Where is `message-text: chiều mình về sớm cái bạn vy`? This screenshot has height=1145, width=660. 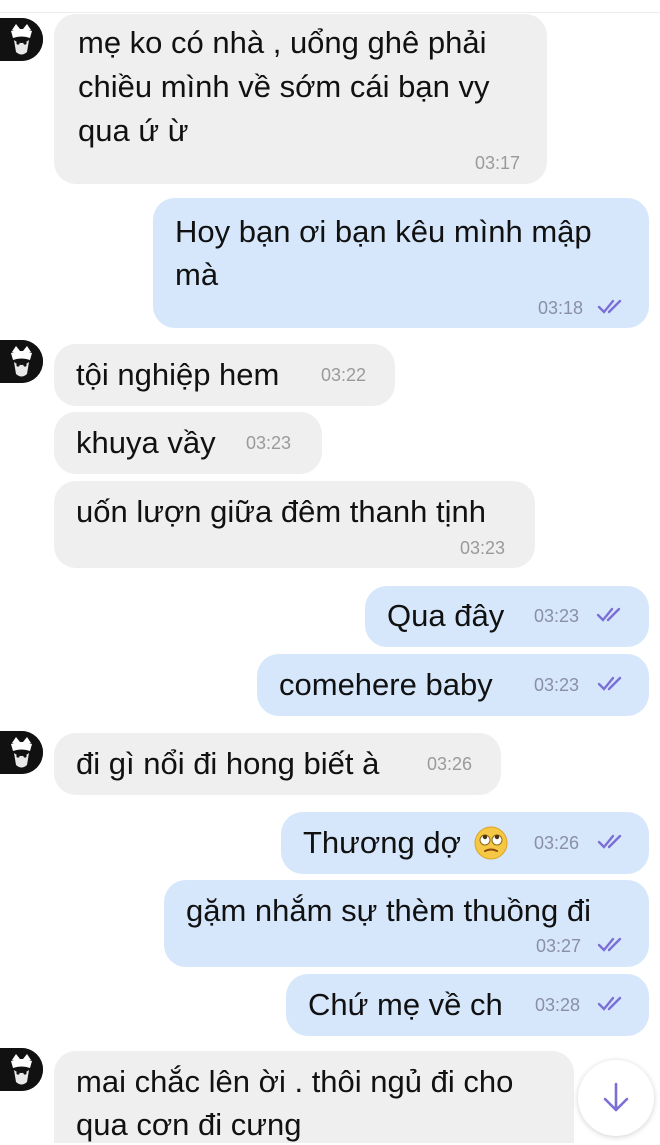 message-text: chiều mình về sớm cái bạn vy is located at coordinates (284, 86).